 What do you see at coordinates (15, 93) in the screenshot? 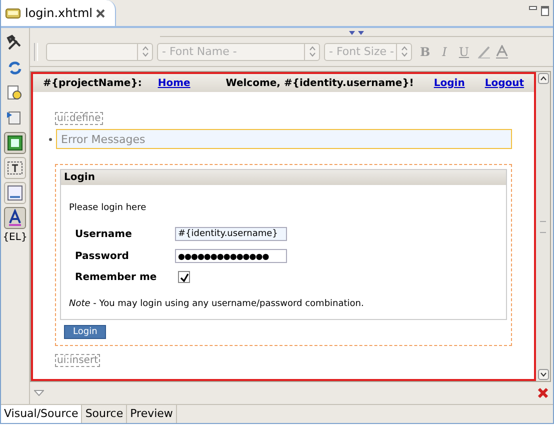
I see `page-search-icon` at bounding box center [15, 93].